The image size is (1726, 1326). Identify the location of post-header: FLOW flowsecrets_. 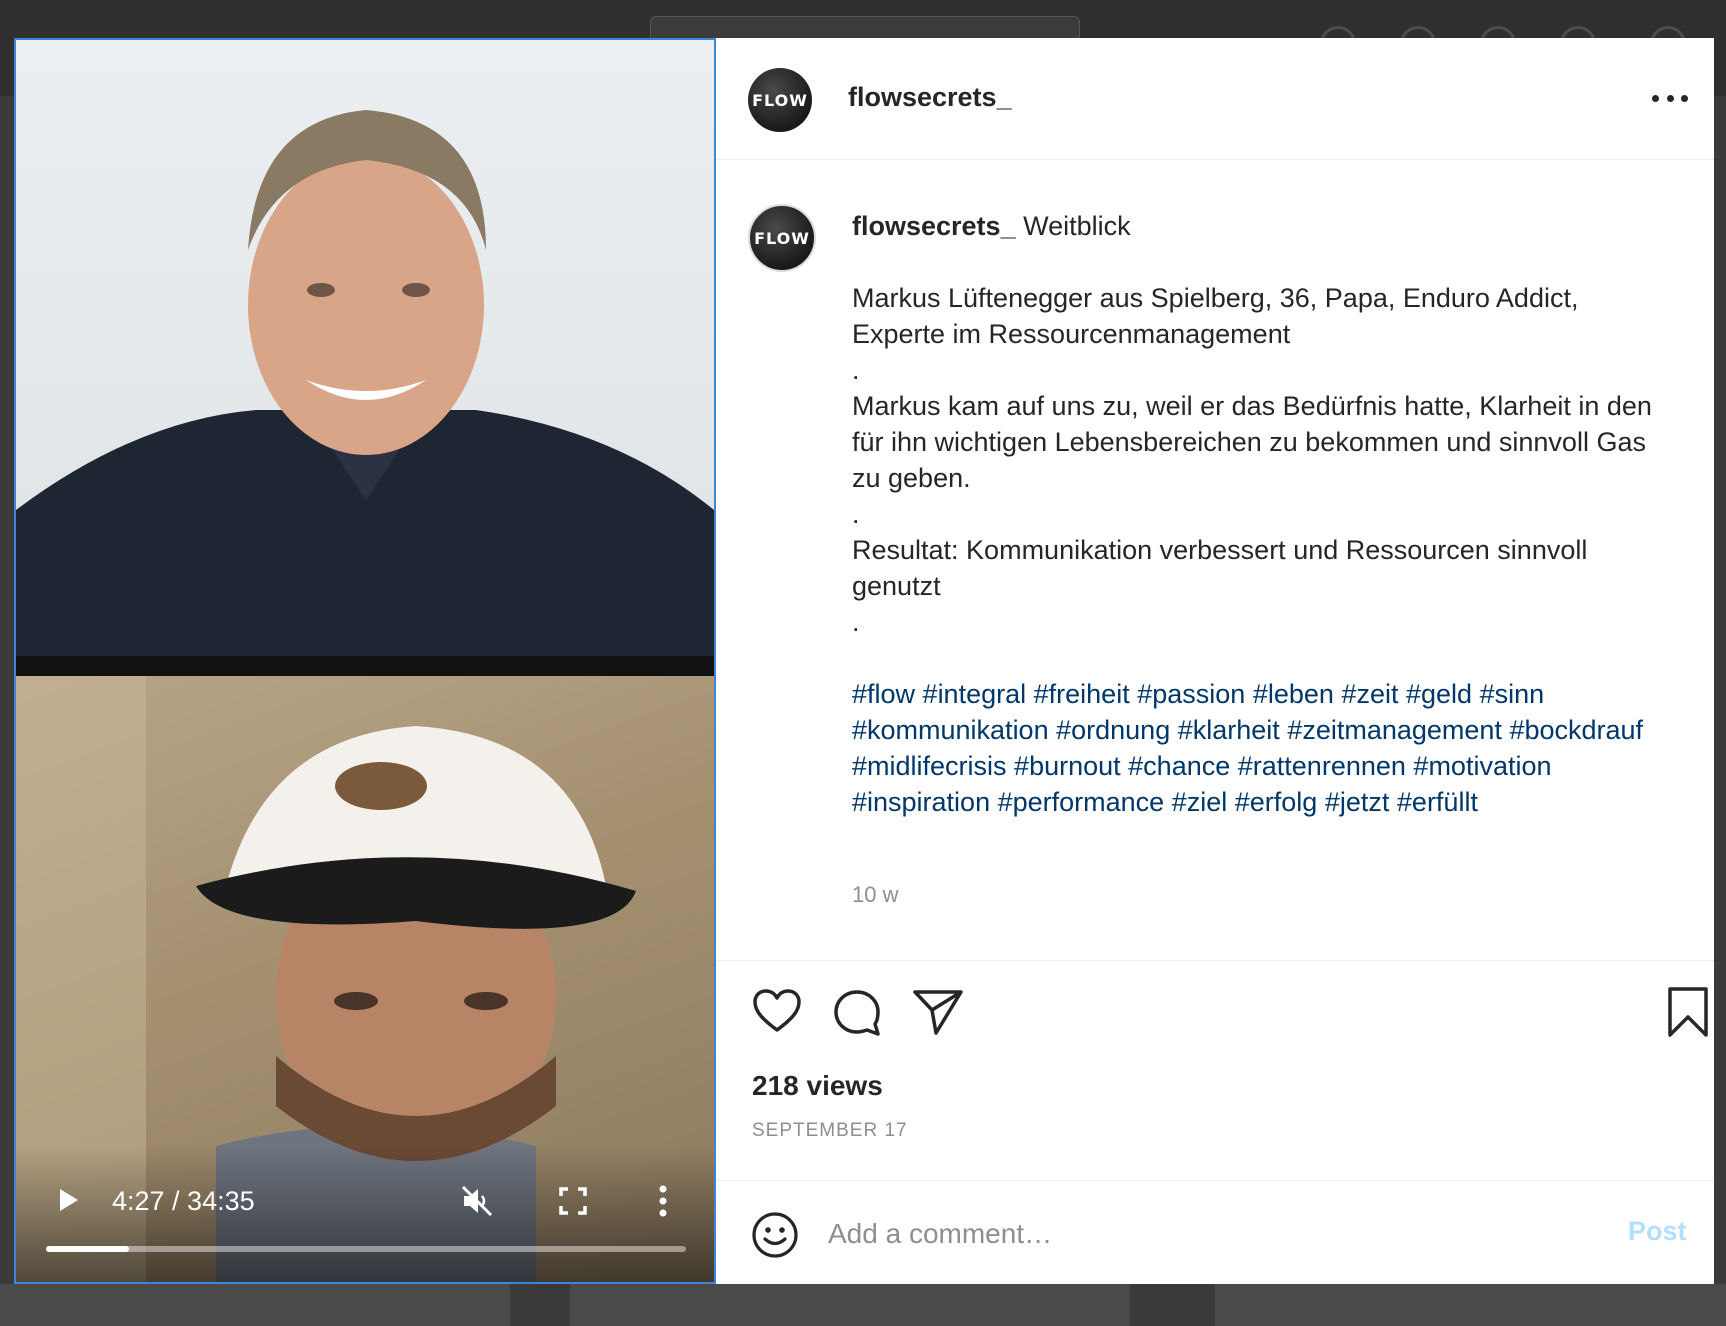
(1215, 99).